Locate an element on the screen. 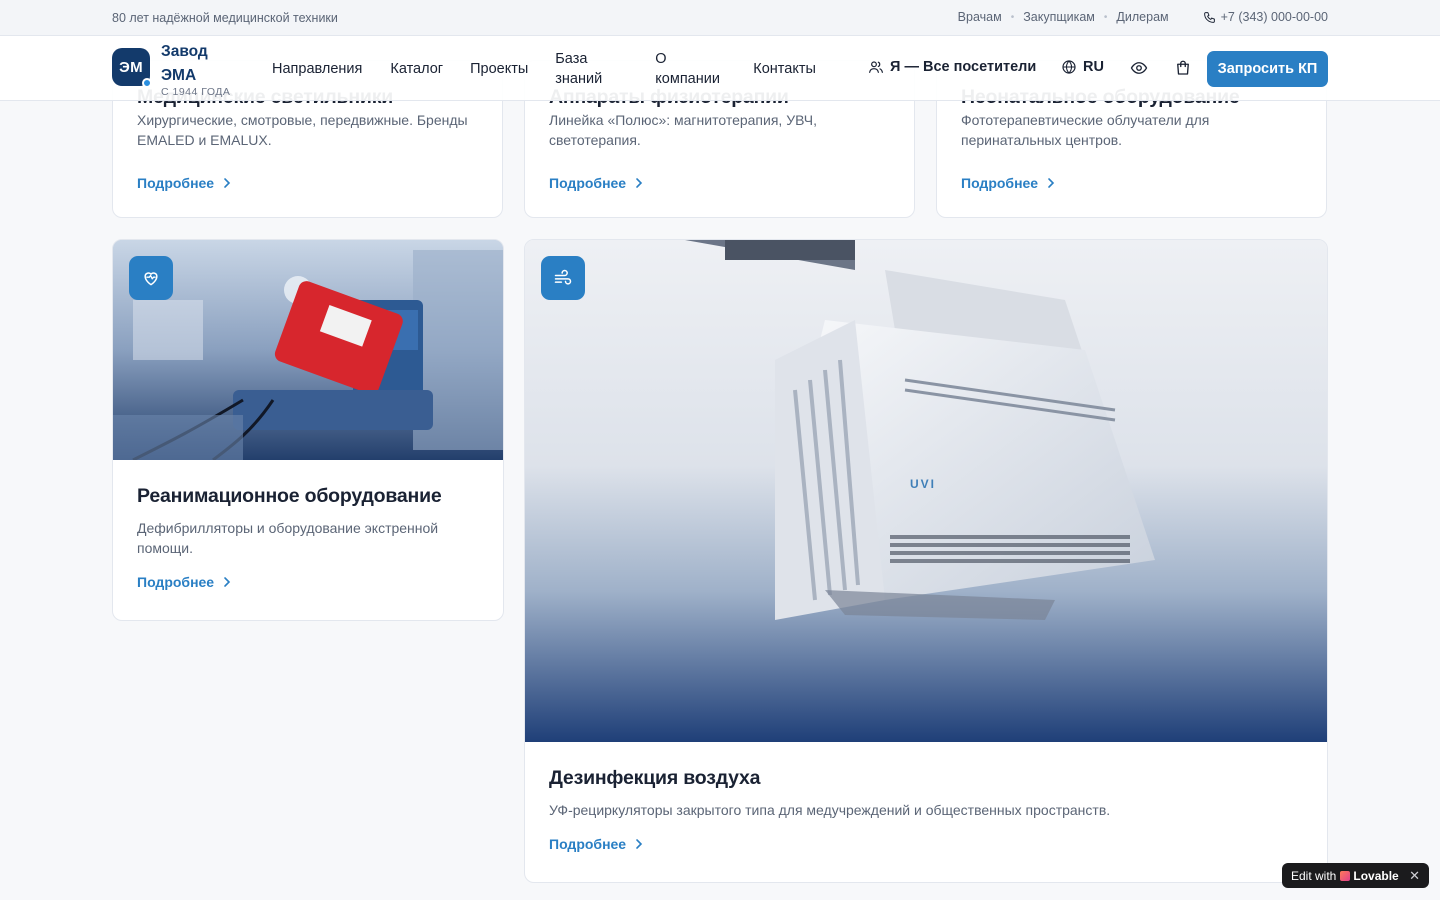 This screenshot has width=1440, height=900. visitor-label: Я — Все посетители is located at coordinates (963, 67).